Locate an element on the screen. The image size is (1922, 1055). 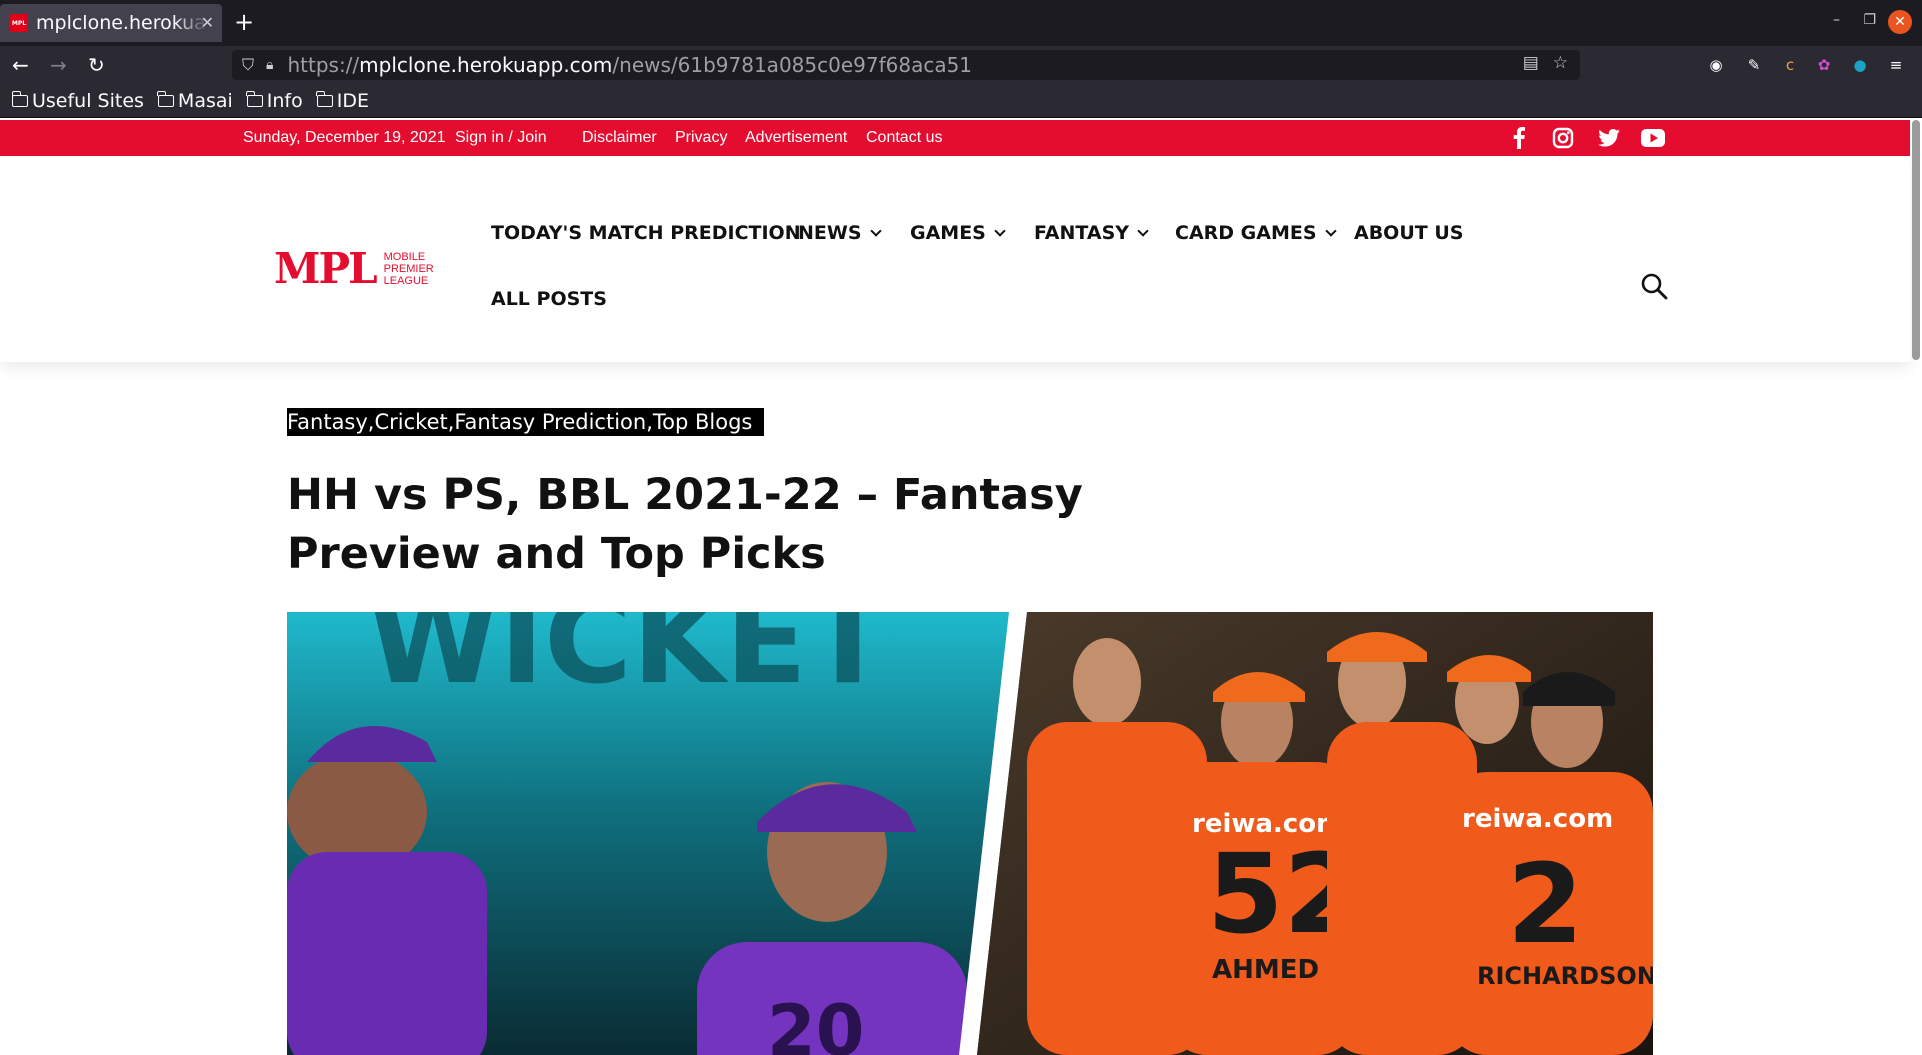
bookmark-folder-masai: Masai is located at coordinates (195, 100).